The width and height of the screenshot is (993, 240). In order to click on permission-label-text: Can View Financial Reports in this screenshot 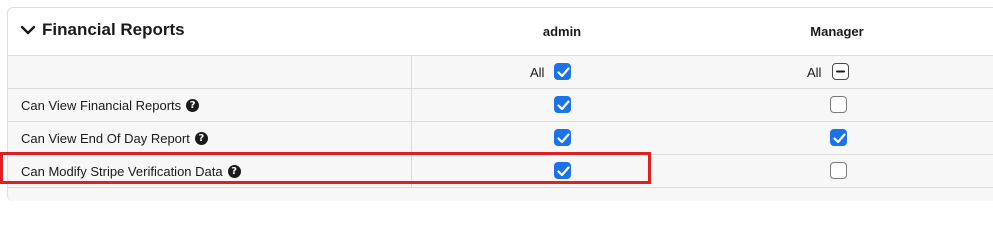, I will do `click(101, 105)`.